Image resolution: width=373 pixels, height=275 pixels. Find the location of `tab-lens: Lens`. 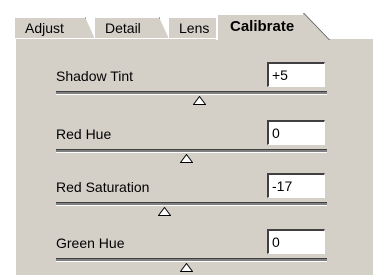

tab-lens: Lens is located at coordinates (193, 28).